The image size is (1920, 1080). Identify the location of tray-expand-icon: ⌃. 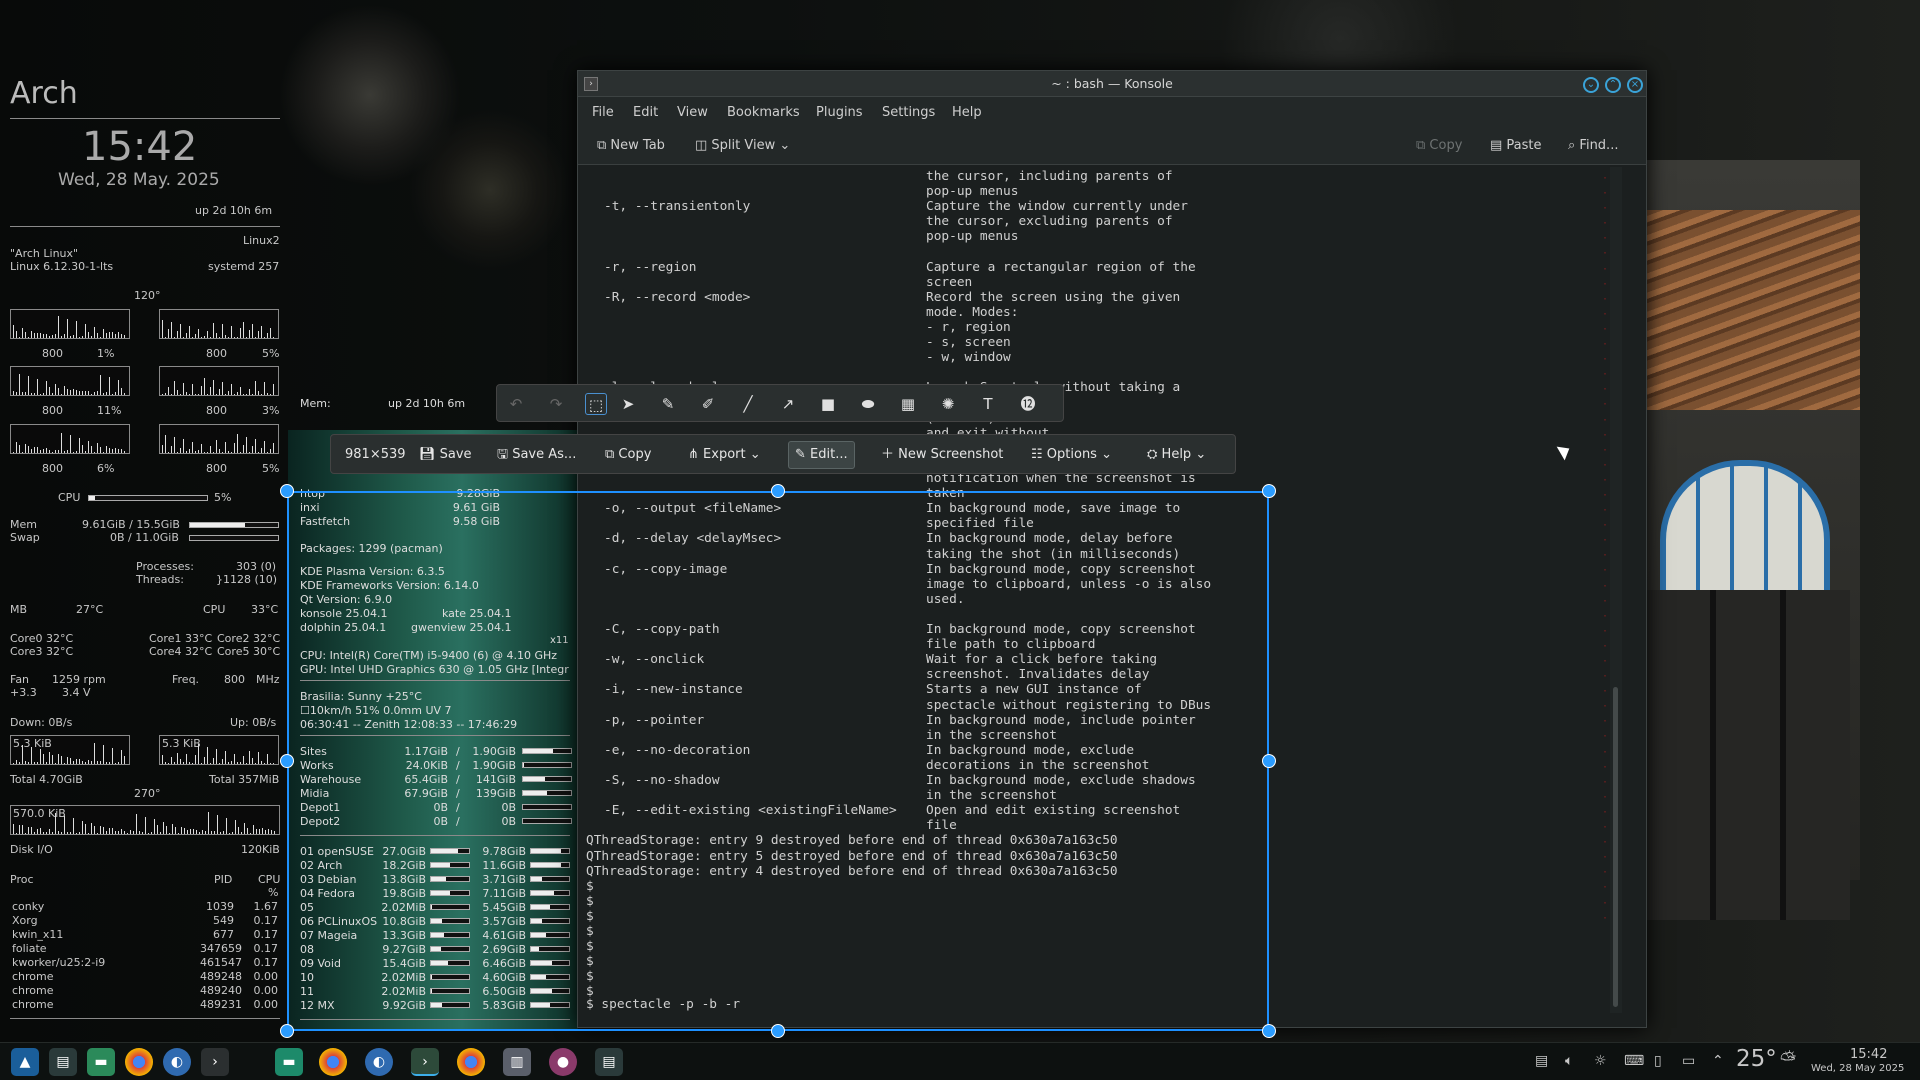
(1718, 1061).